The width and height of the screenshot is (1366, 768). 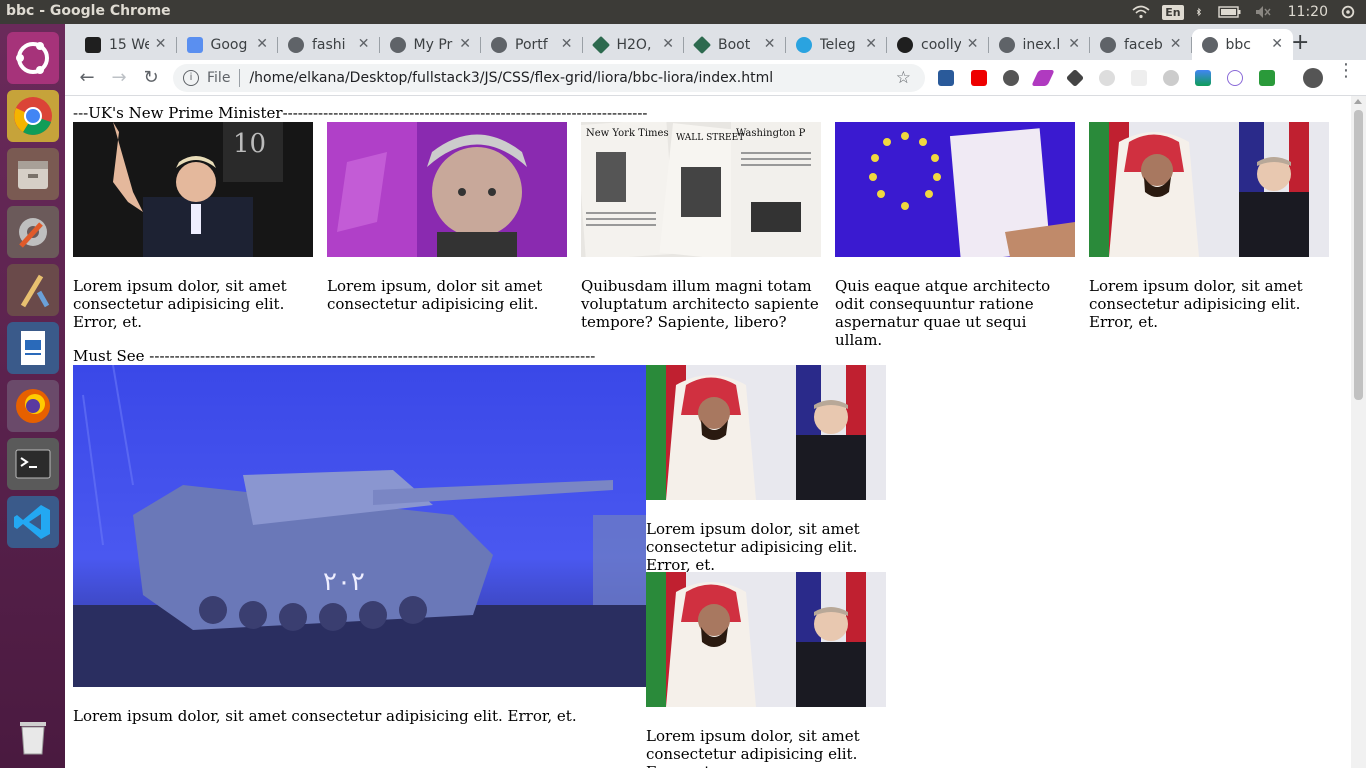 What do you see at coordinates (33, 58) in the screenshot?
I see `ubuntu-dash-icon` at bounding box center [33, 58].